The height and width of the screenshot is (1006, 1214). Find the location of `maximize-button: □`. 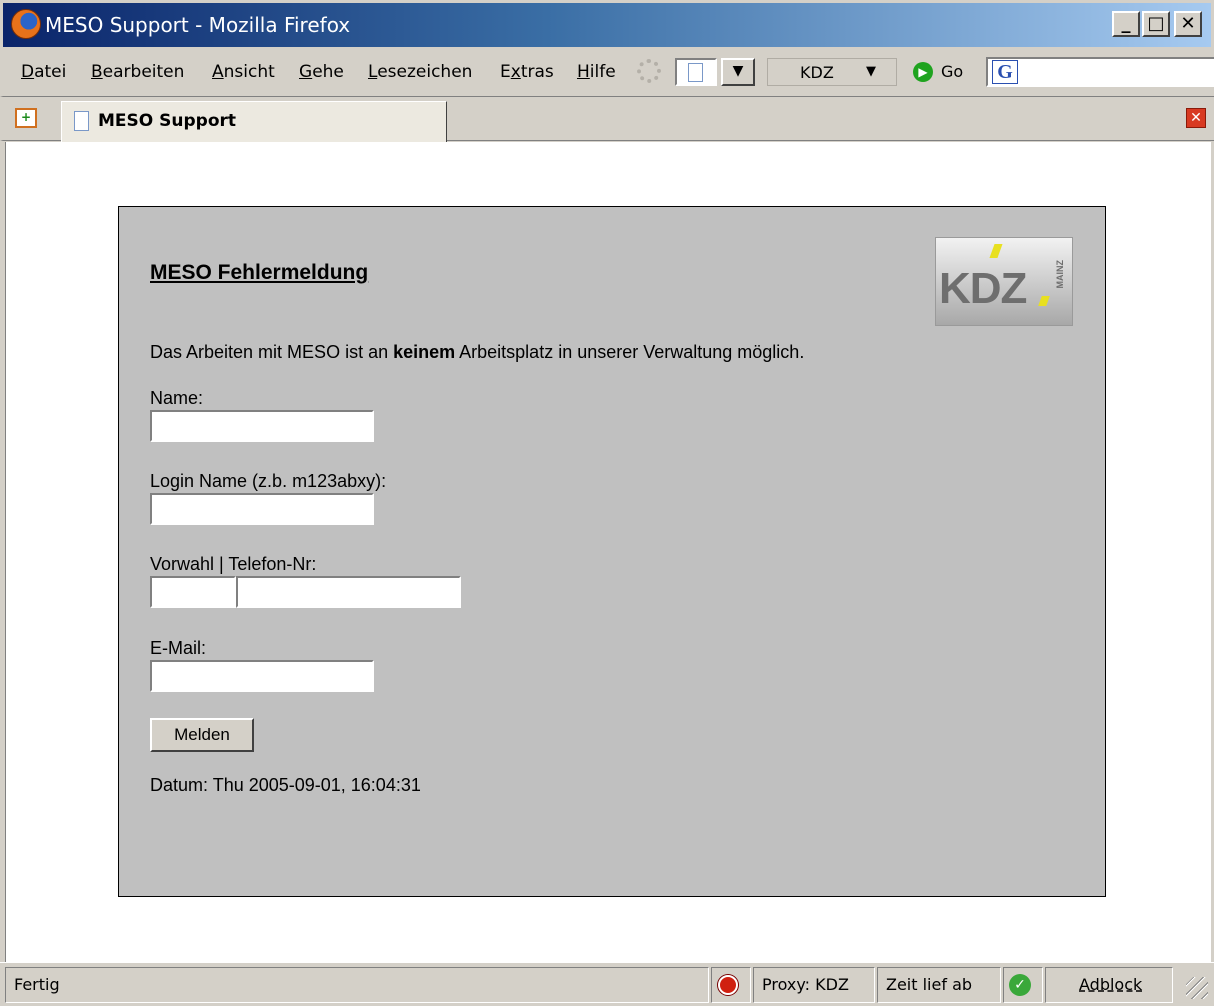

maximize-button: □ is located at coordinates (1156, 24).